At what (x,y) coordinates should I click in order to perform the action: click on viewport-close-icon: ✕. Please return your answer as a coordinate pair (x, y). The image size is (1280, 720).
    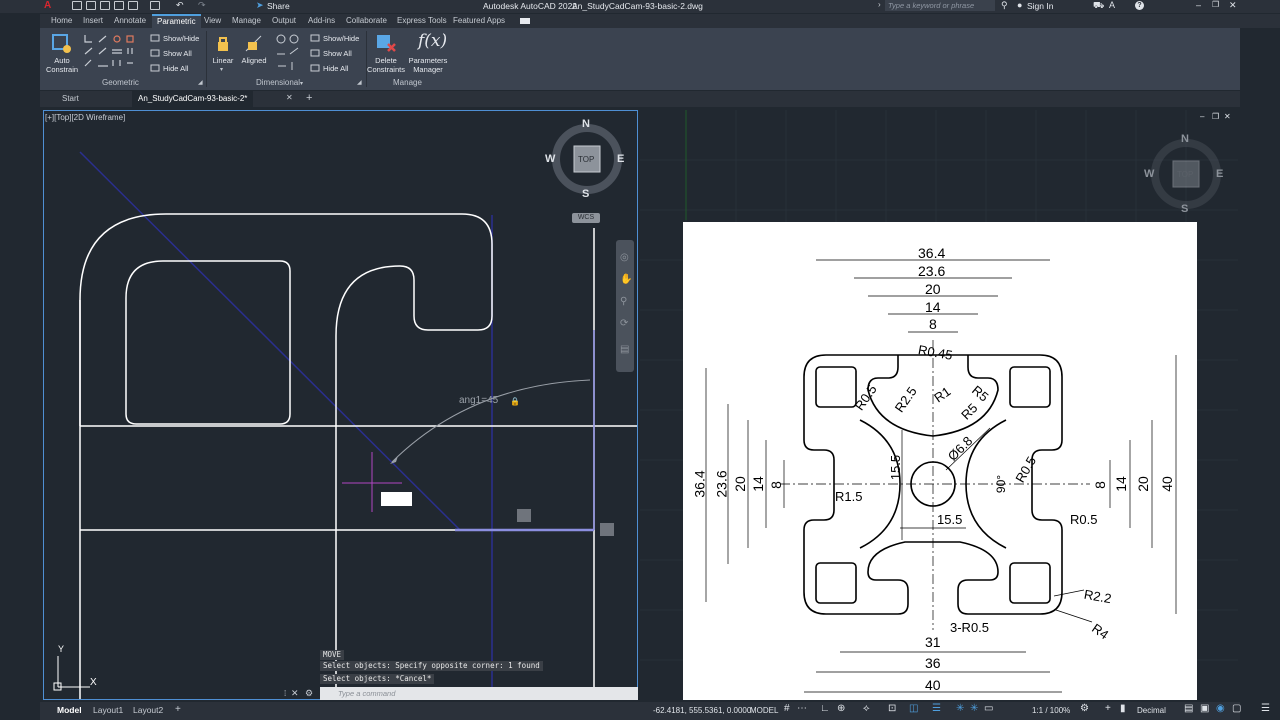
    Looking at the image, I should click on (1227, 116).